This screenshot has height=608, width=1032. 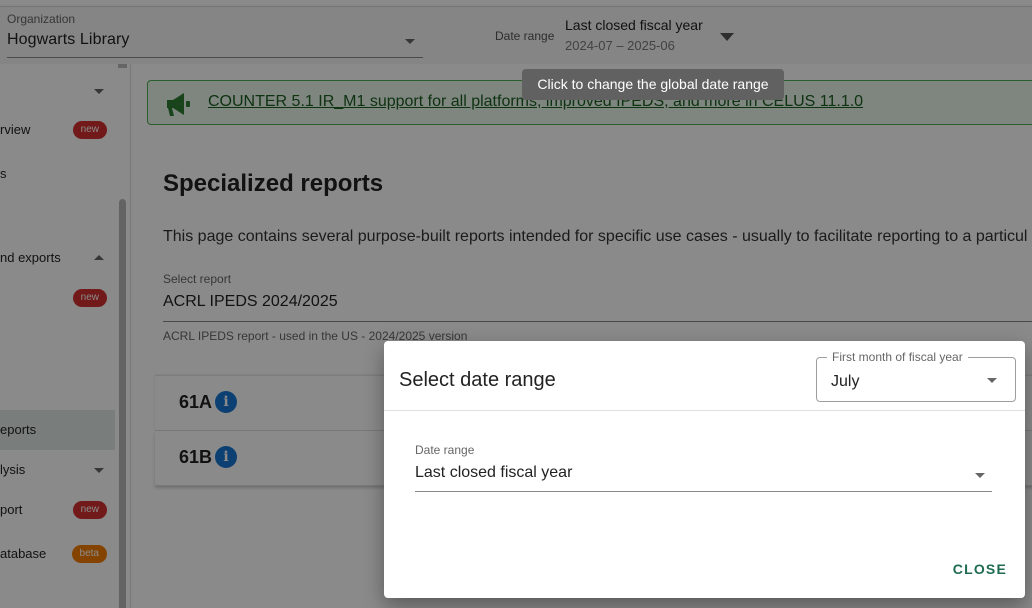 I want to click on date-range-field-label: Date range, so click(x=445, y=450).